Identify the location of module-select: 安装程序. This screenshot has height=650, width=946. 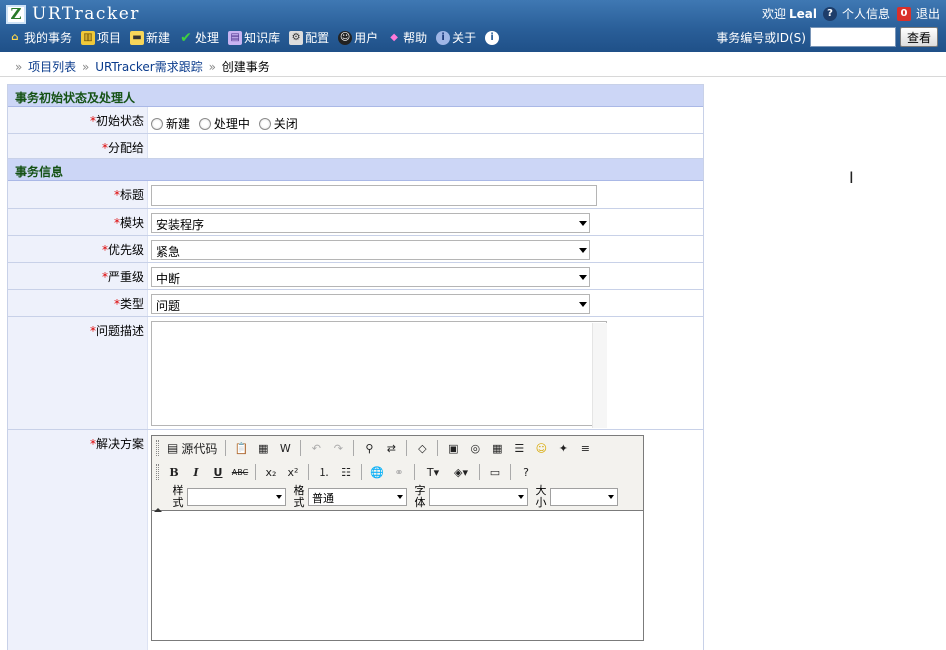
(370, 223).